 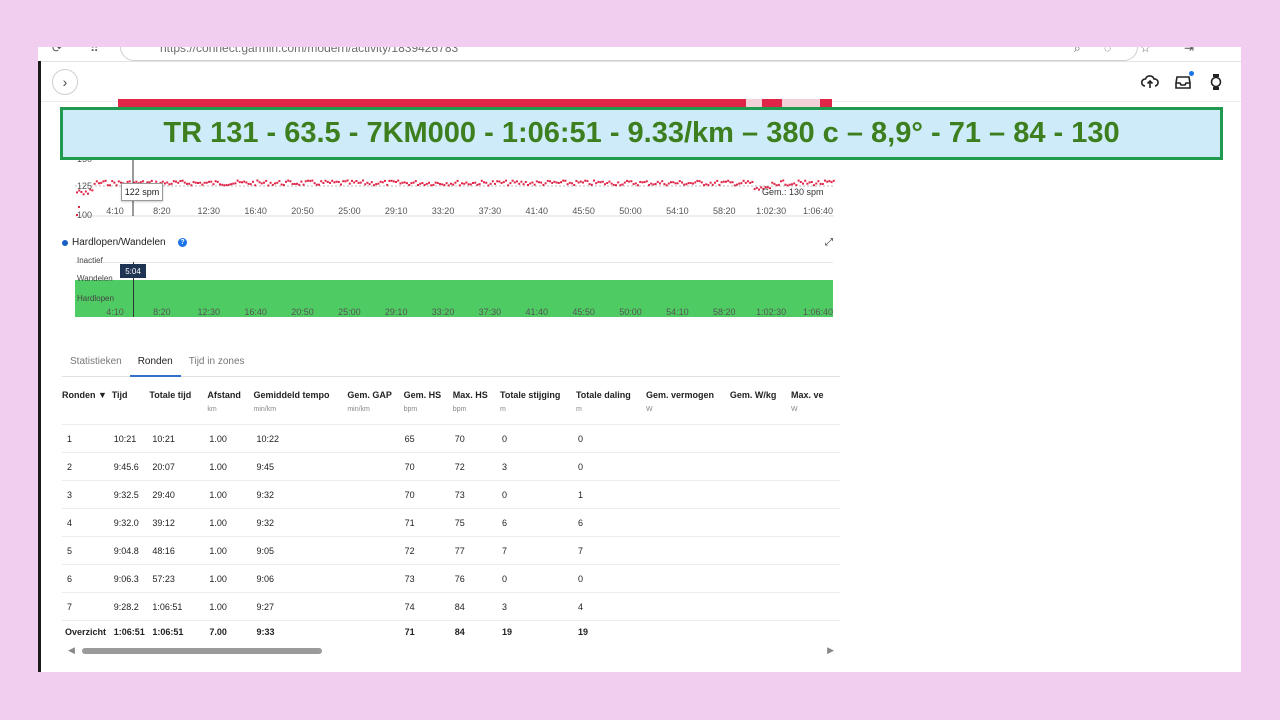 I want to click on table-row: 3 9:32.5 29:40 1.00 9:32 70 73 0 1, so click(x=451, y=494).